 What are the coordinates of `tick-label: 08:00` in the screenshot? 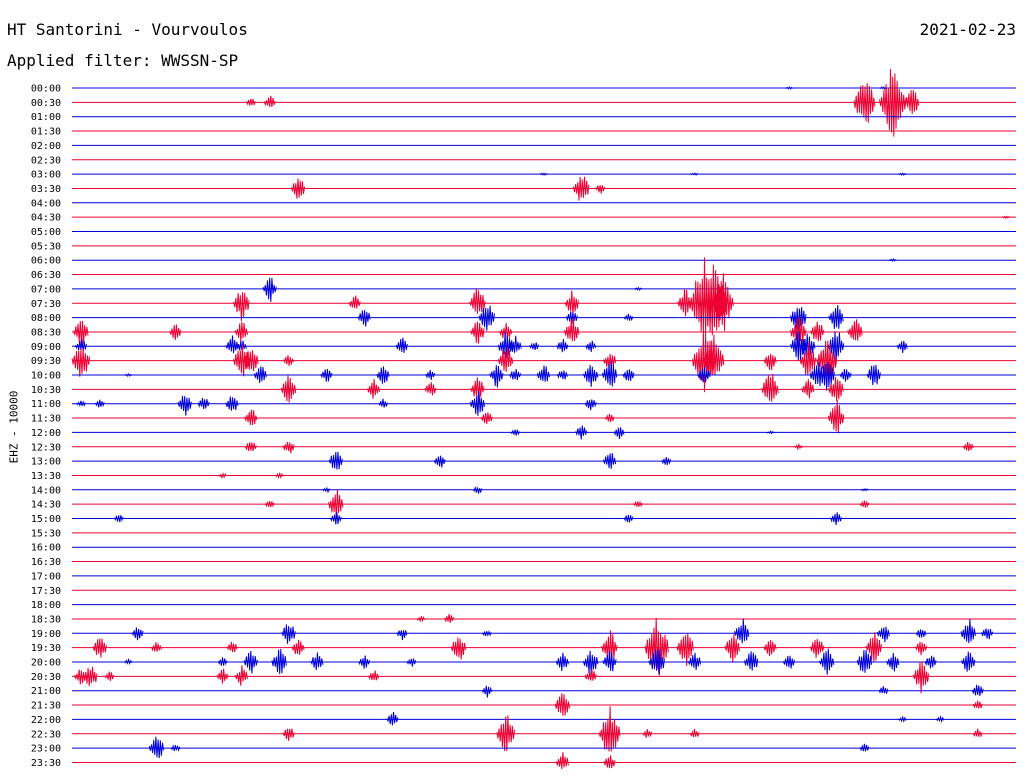 It's located at (46, 318).